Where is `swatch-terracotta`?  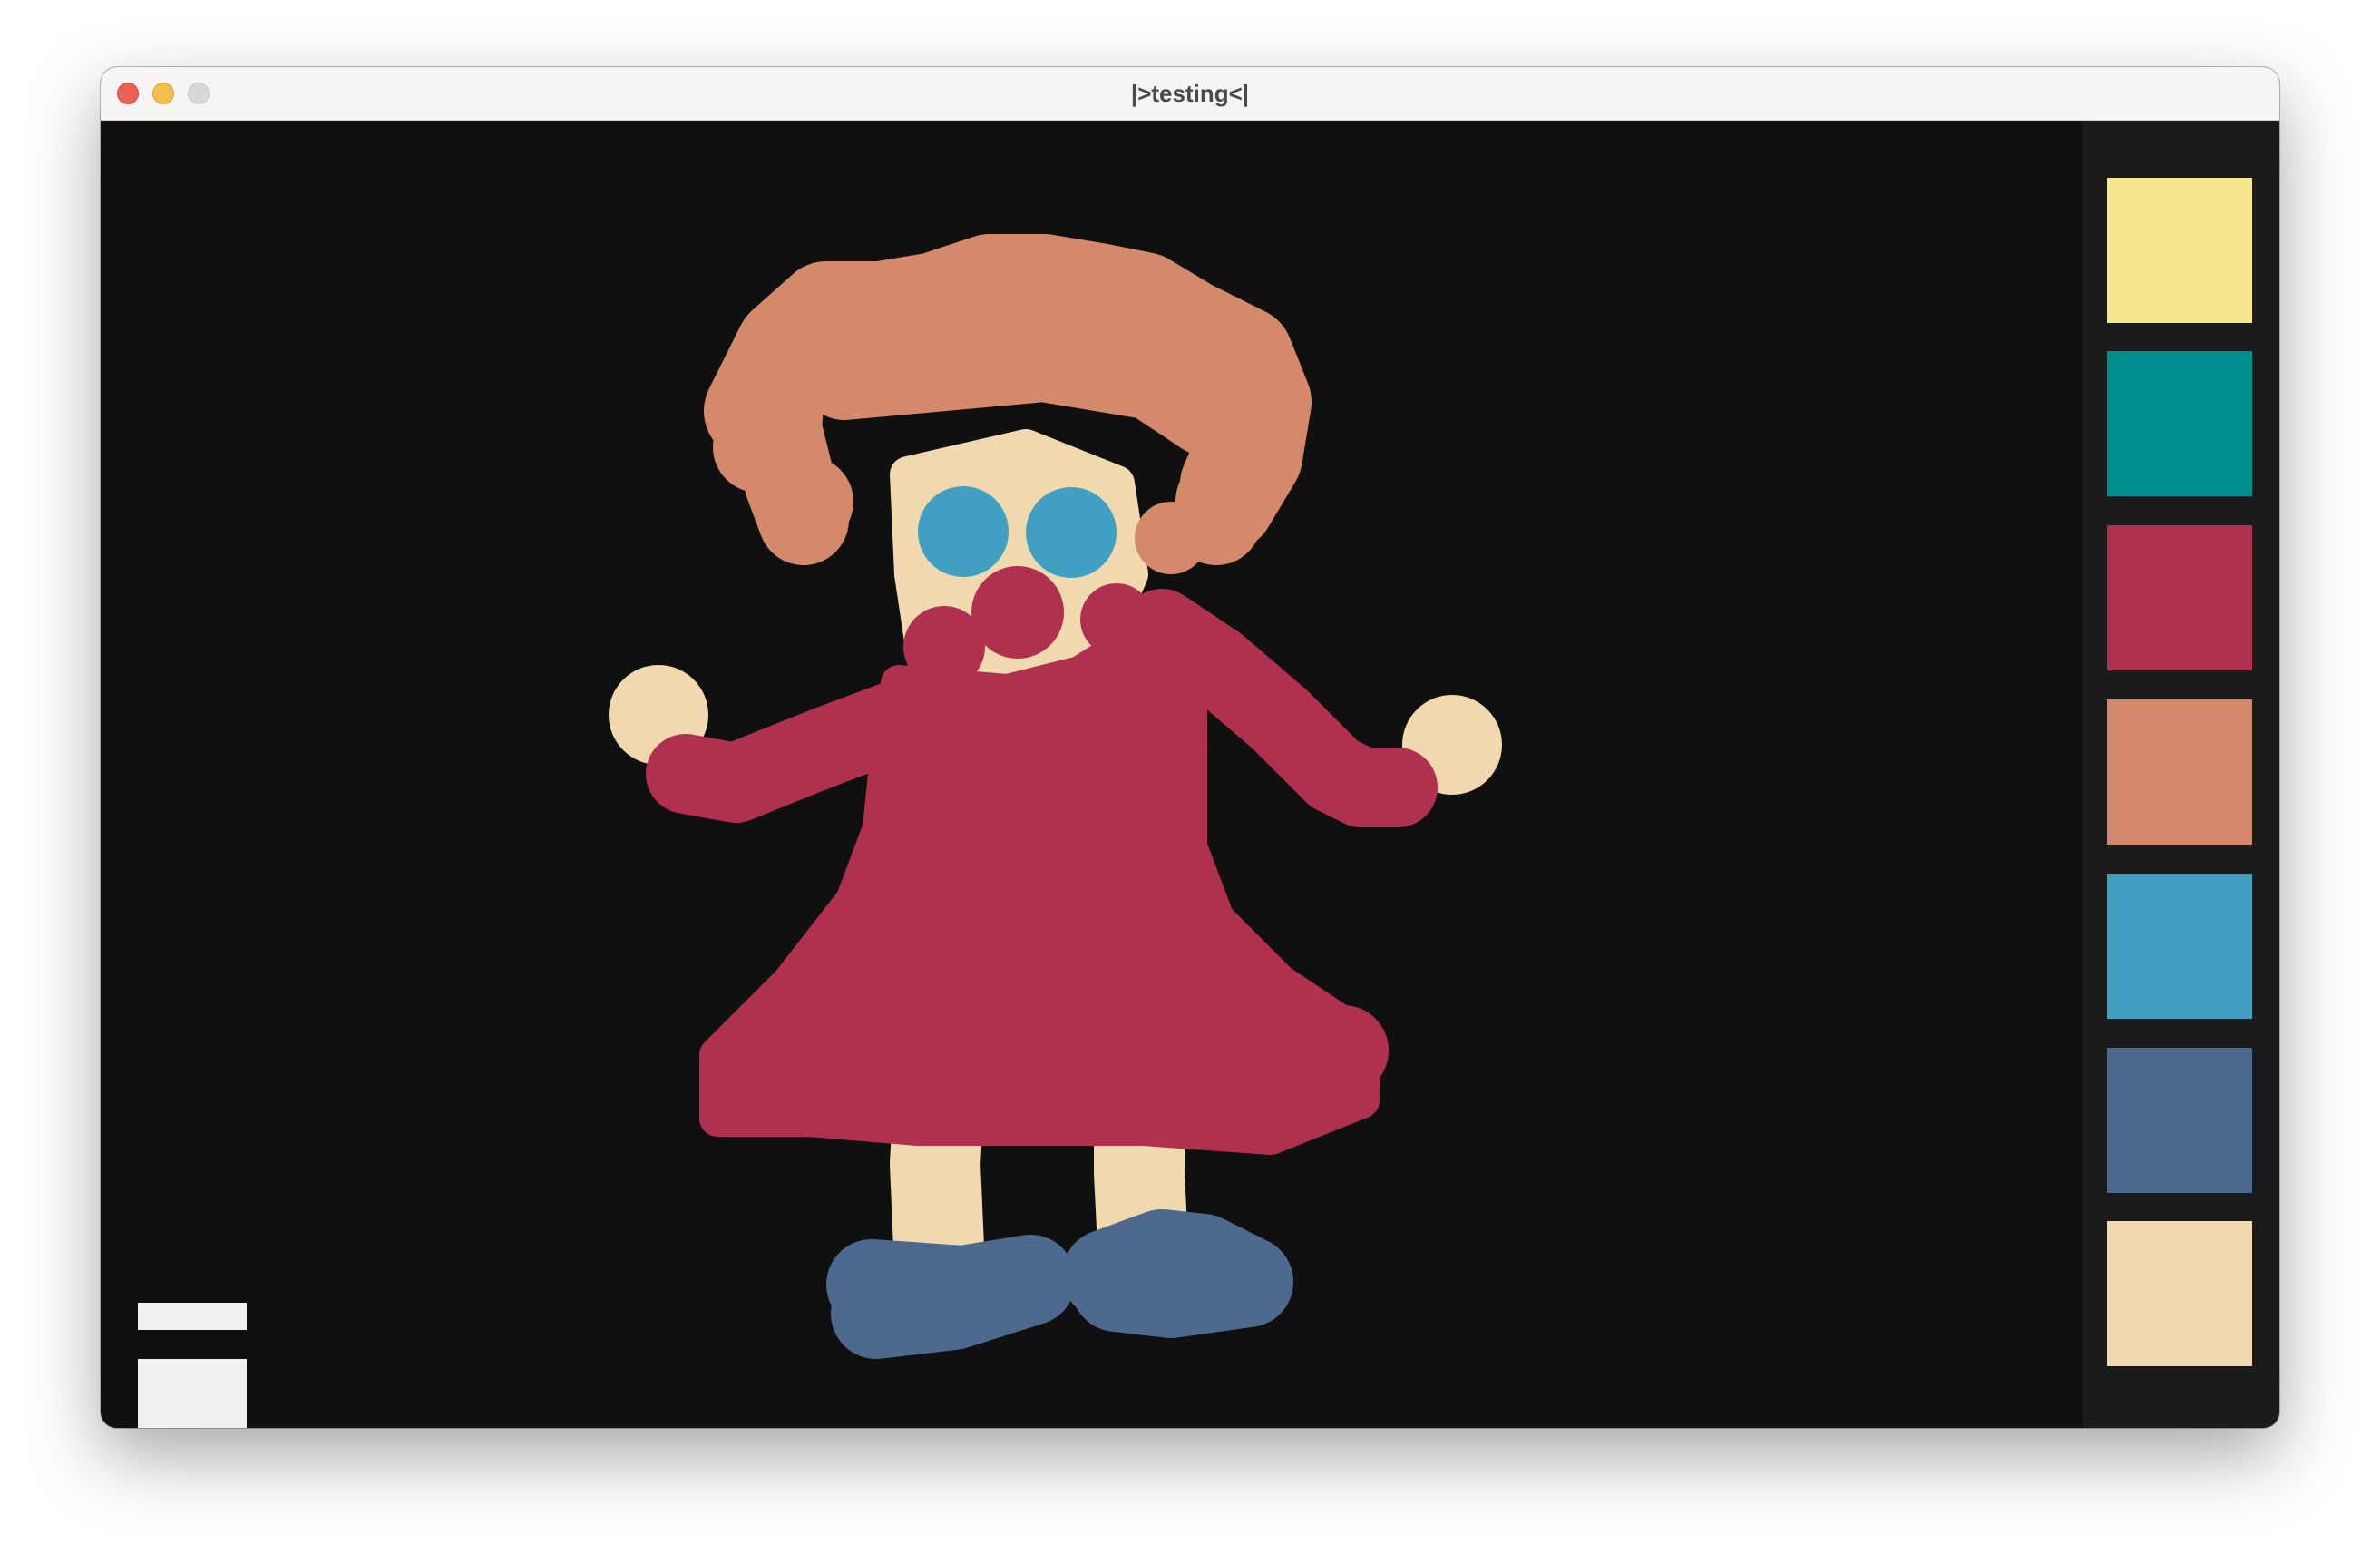 swatch-terracotta is located at coordinates (2179, 772).